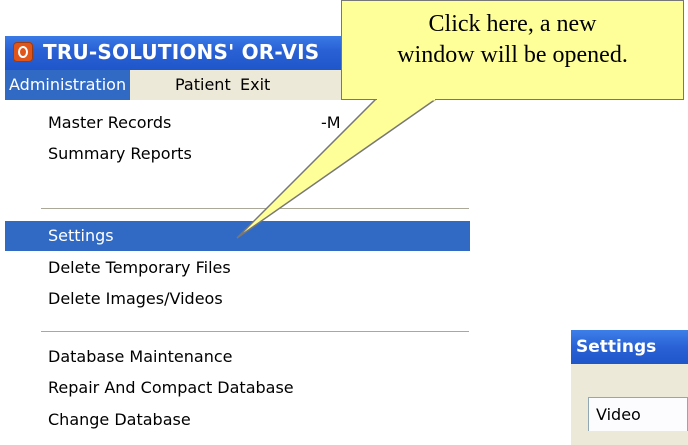 The image size is (688, 445). I want to click on settings-window: Settings Video, so click(629, 387).